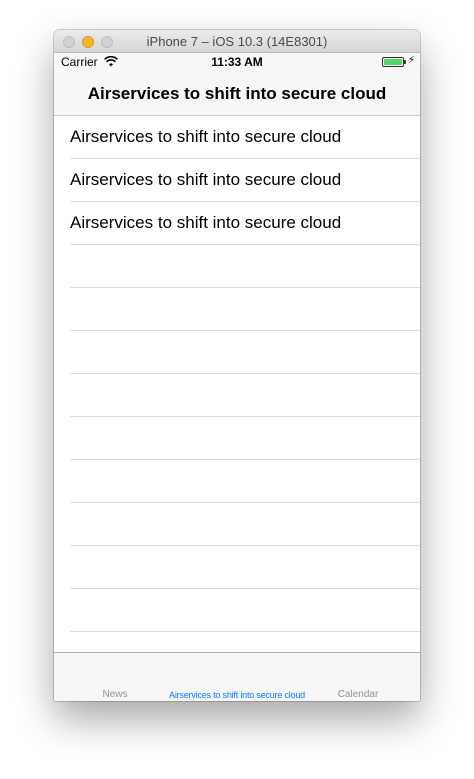  I want to click on status-time: 11:33 AM, so click(237, 62).